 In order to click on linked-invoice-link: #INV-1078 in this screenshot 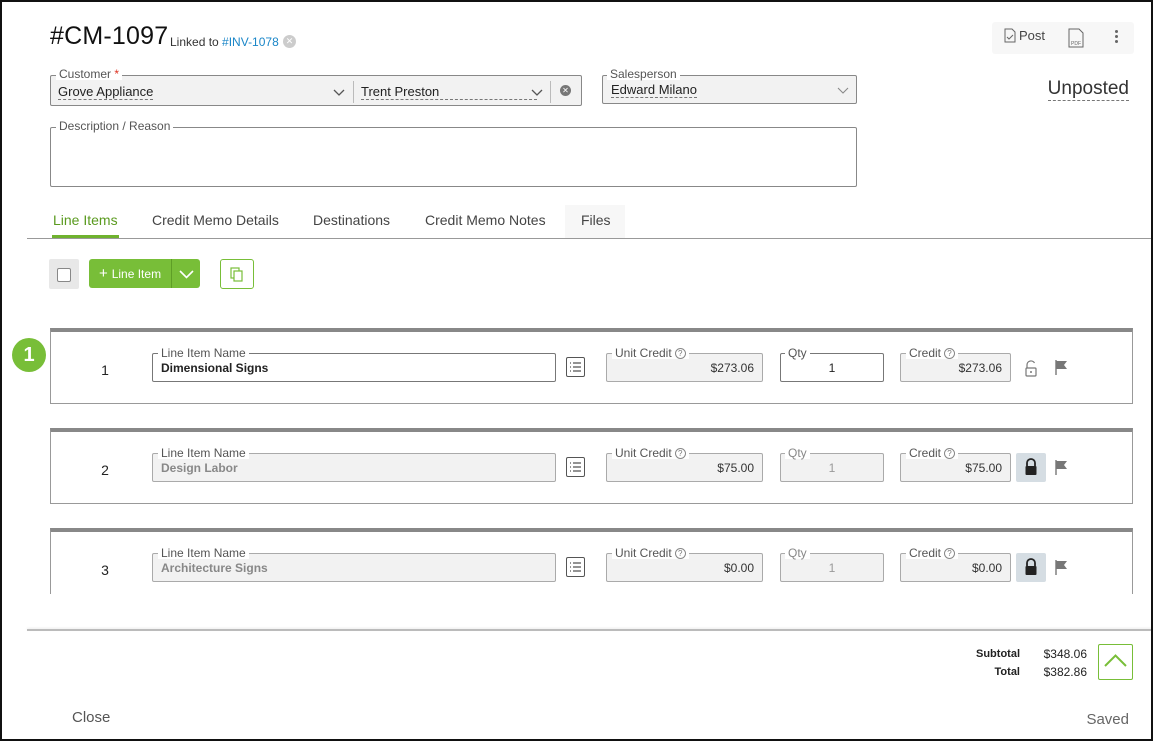, I will do `click(250, 42)`.